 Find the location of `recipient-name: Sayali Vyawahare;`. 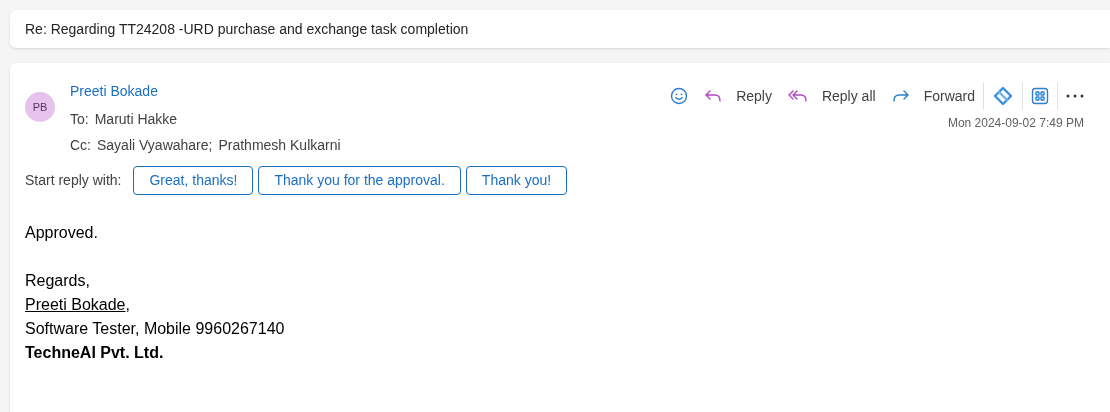

recipient-name: Sayali Vyawahare; is located at coordinates (155, 145).